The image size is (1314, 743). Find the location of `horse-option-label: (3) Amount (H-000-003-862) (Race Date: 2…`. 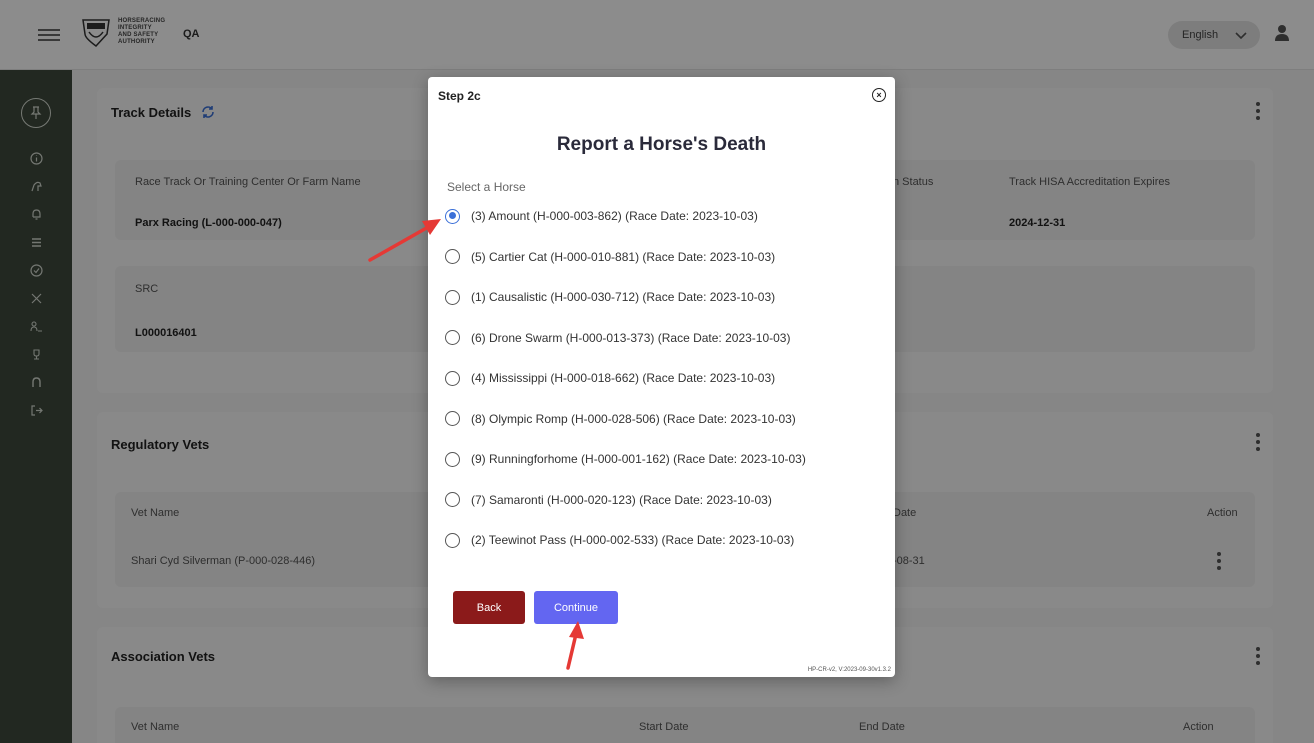

horse-option-label: (3) Amount (H-000-003-862) (Race Date: 2… is located at coordinates (614, 216).